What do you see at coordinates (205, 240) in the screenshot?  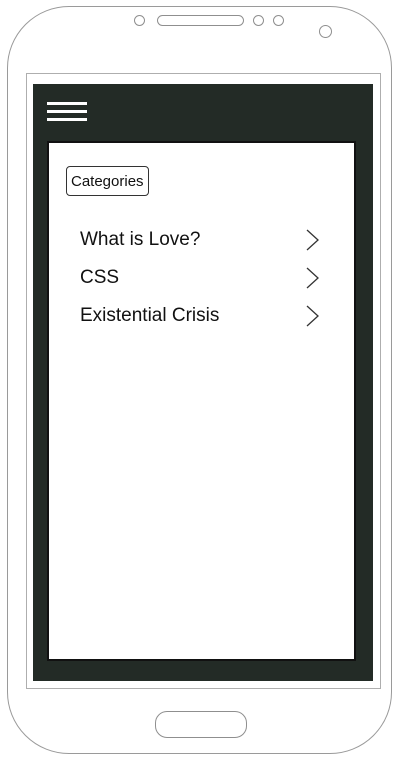 I see `list-item-what-is-love: What is Love?` at bounding box center [205, 240].